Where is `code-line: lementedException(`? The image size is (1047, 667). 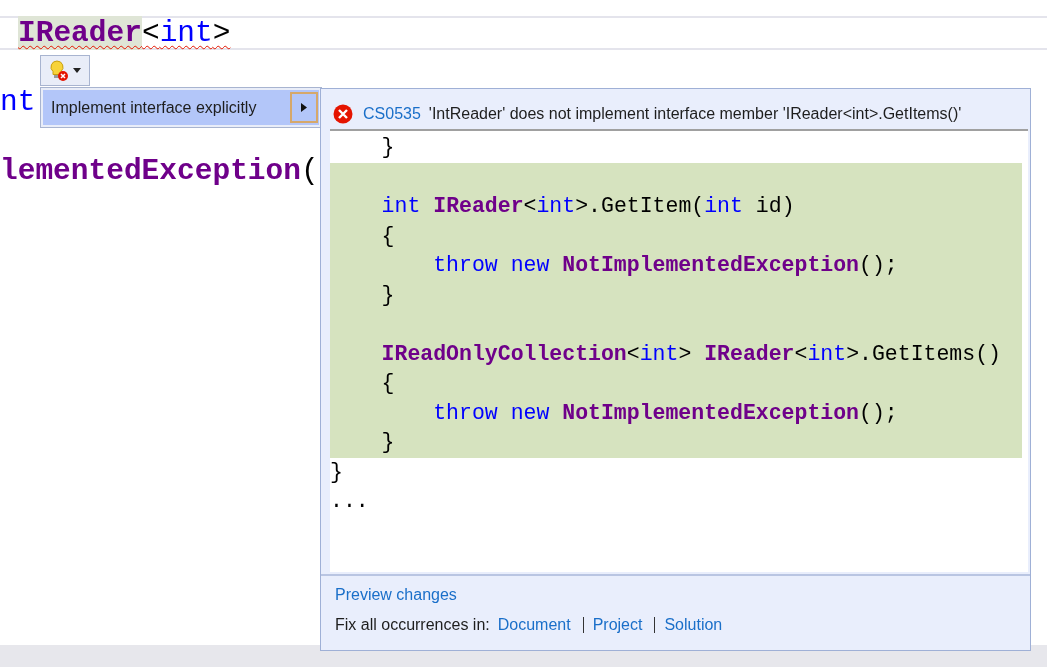 code-line: lementedException( is located at coordinates (159, 171).